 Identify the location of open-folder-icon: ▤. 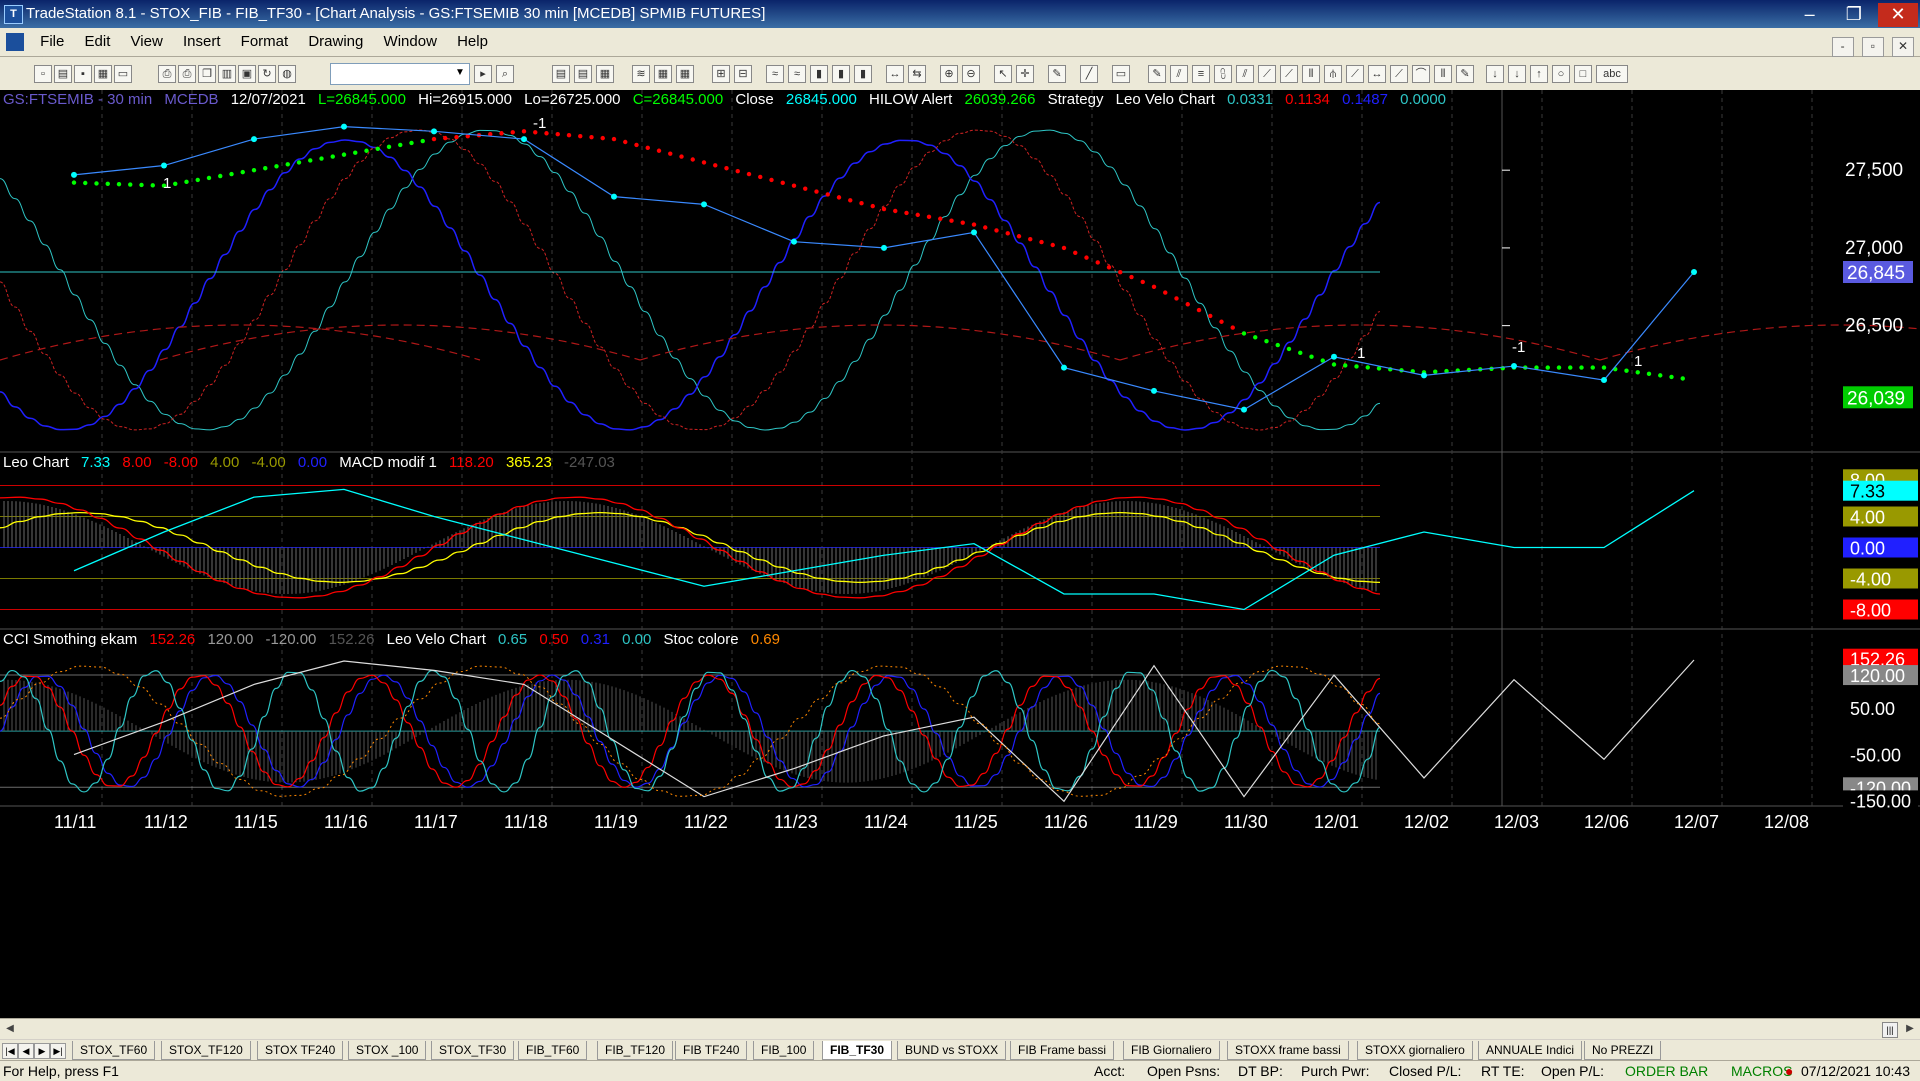
(63, 74).